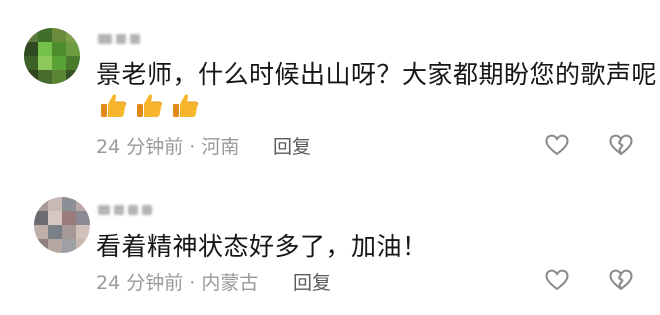  I want to click on emoji-row, so click(149, 105).